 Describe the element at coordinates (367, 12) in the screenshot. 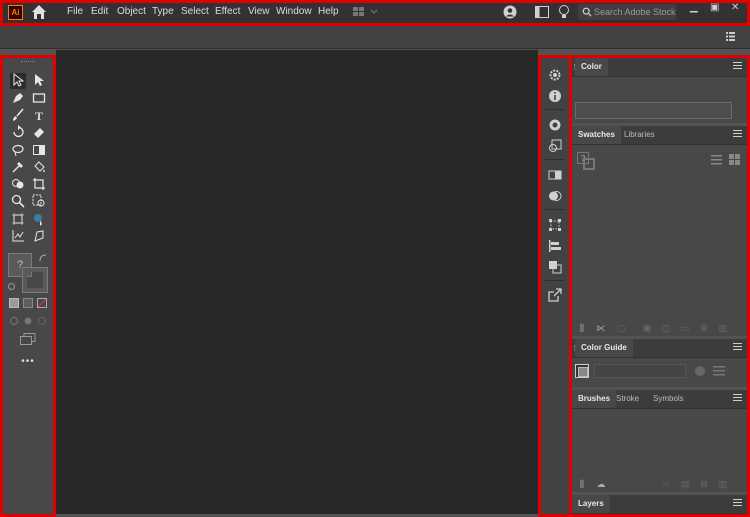

I see `workspace-switcher` at that location.